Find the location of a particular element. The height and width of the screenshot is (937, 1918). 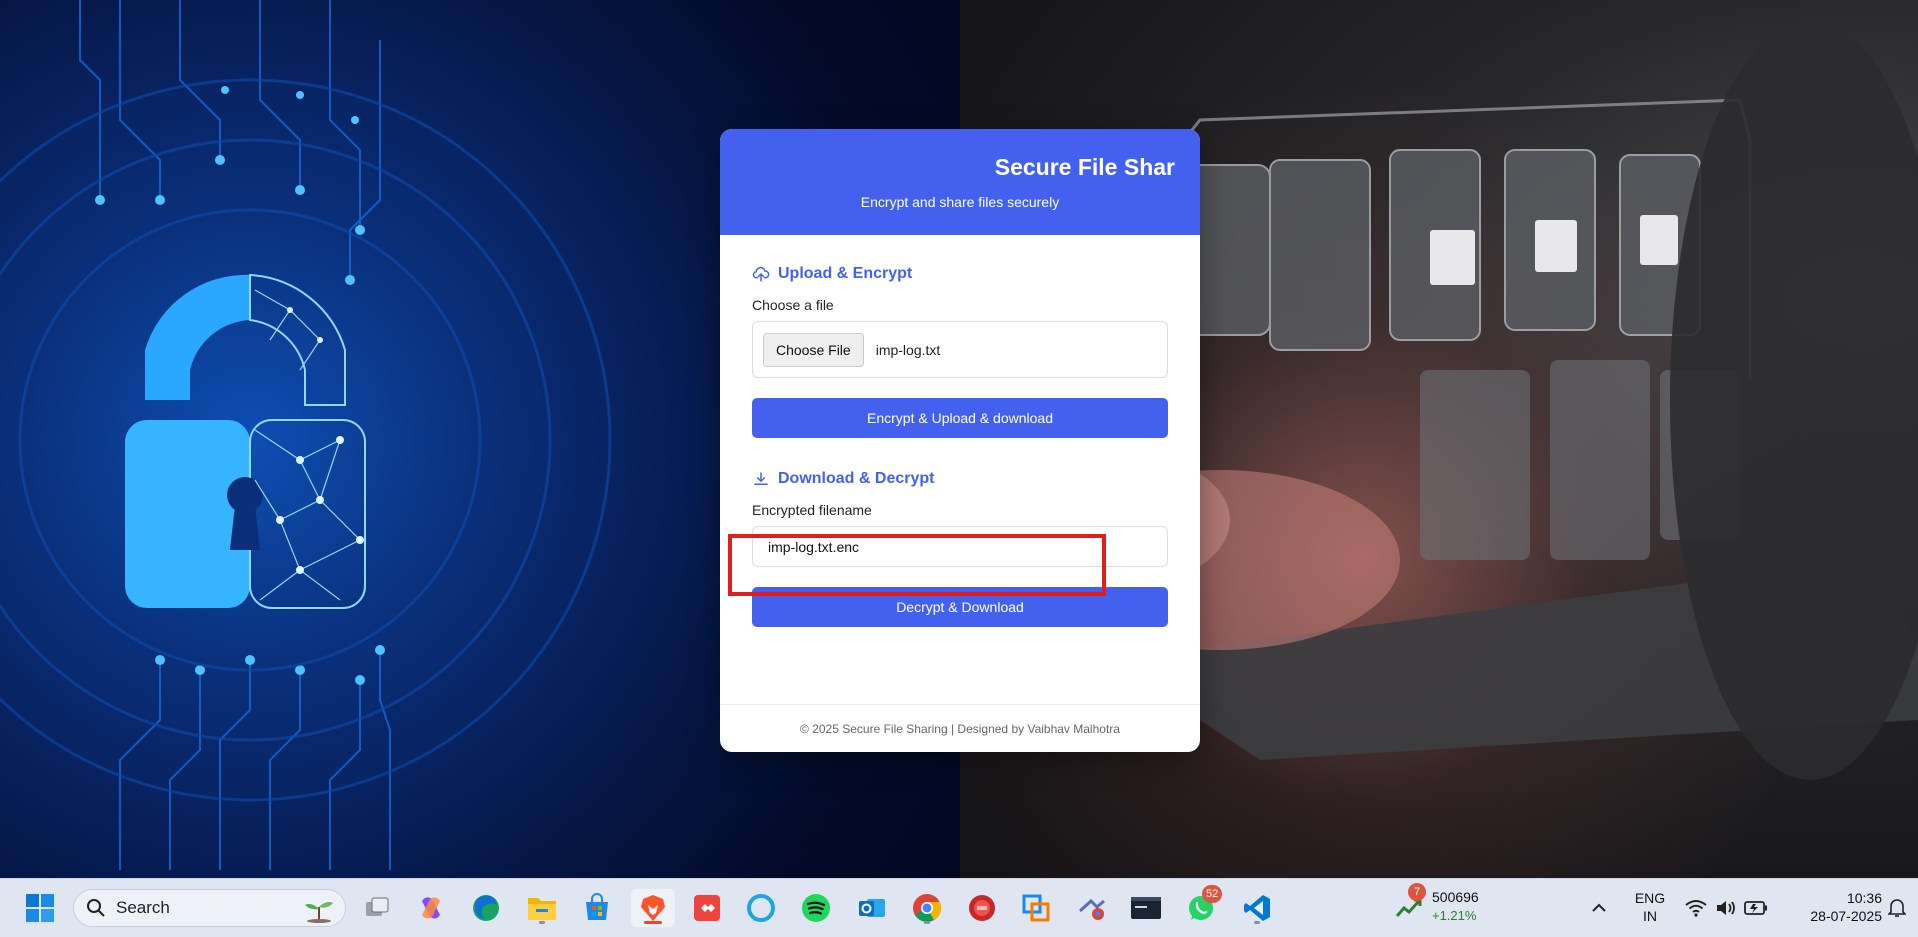

store-icon is located at coordinates (597, 908).